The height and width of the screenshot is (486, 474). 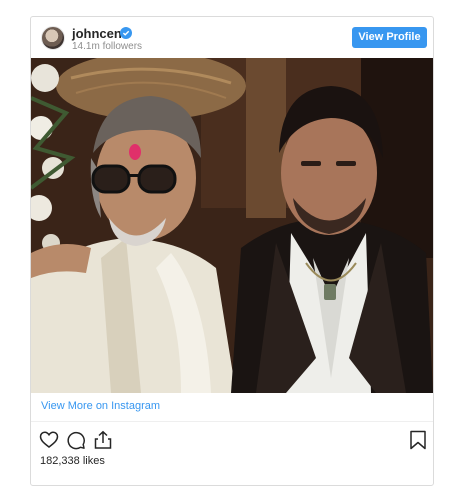 What do you see at coordinates (418, 440) in the screenshot?
I see `bookmark-icon` at bounding box center [418, 440].